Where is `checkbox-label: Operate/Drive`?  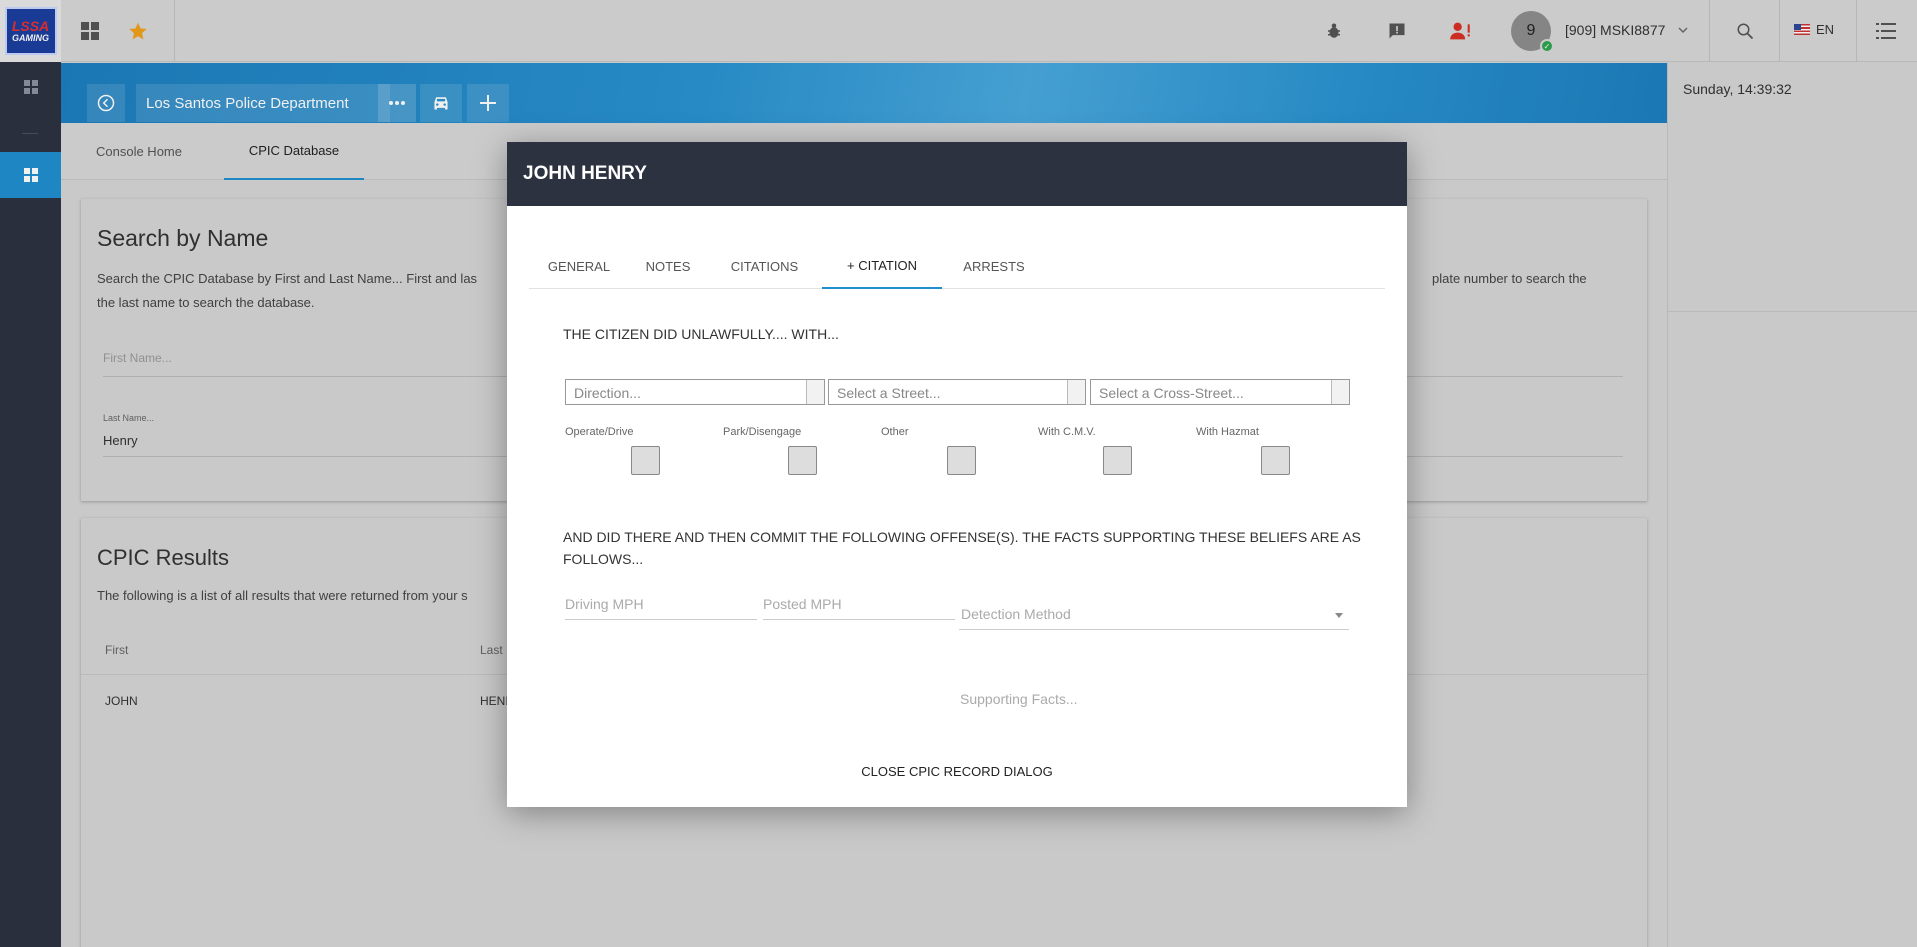
checkbox-label: Operate/Drive is located at coordinates (599, 432).